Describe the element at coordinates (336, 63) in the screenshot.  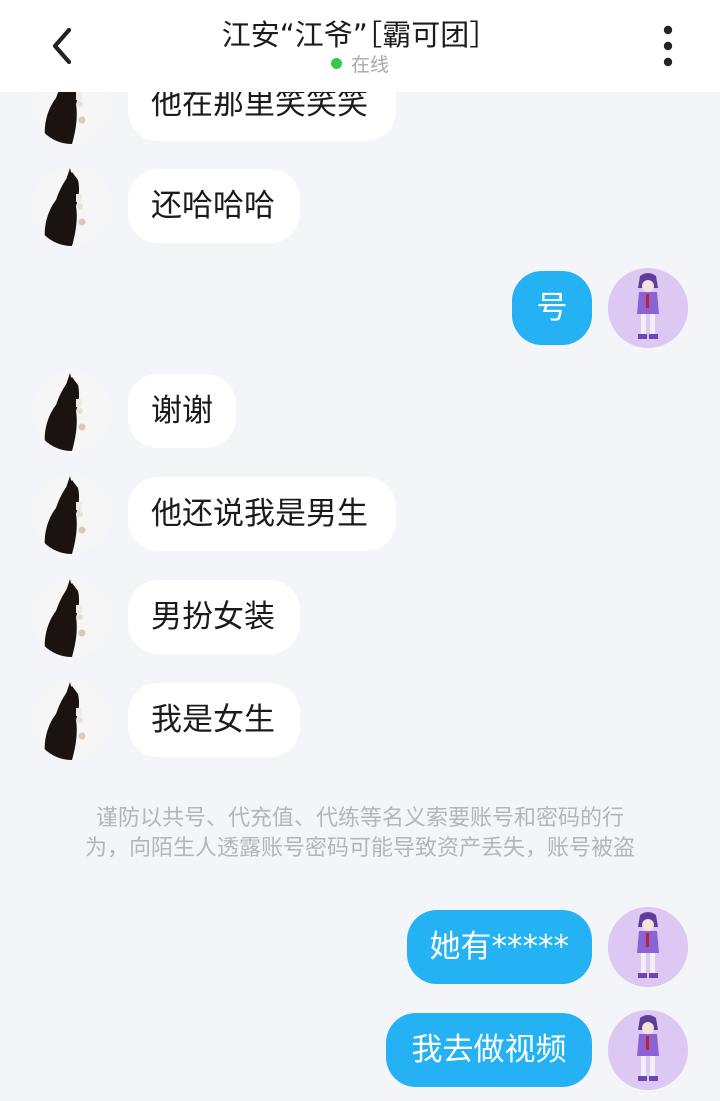
I see `online-dot-icon` at that location.